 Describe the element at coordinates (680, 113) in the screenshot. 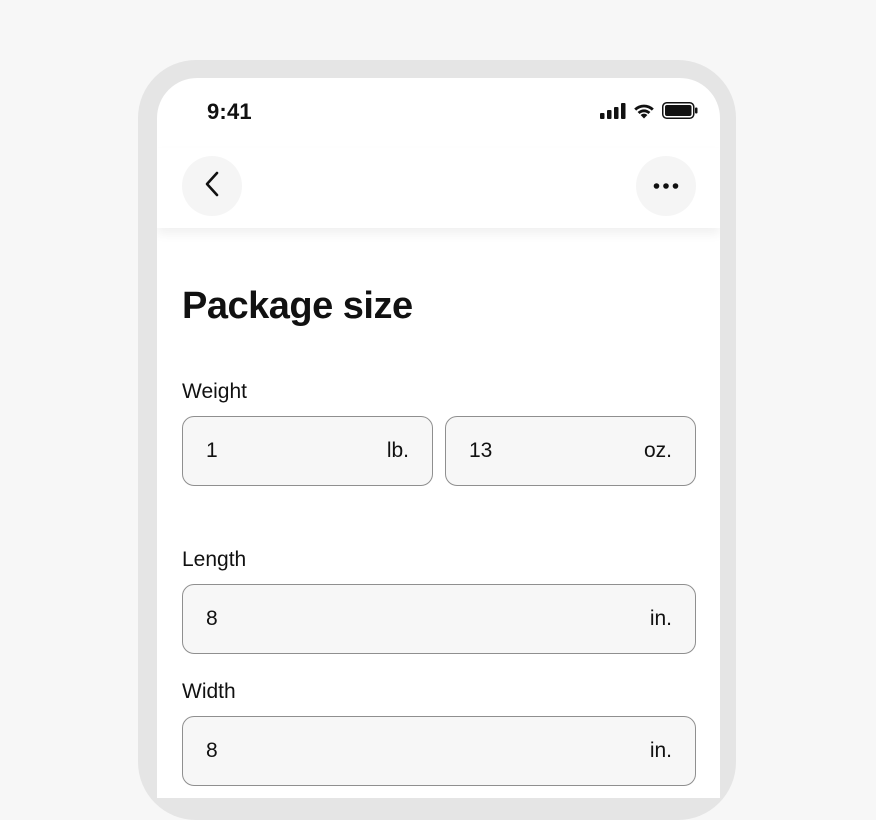

I see `battery-icon` at that location.